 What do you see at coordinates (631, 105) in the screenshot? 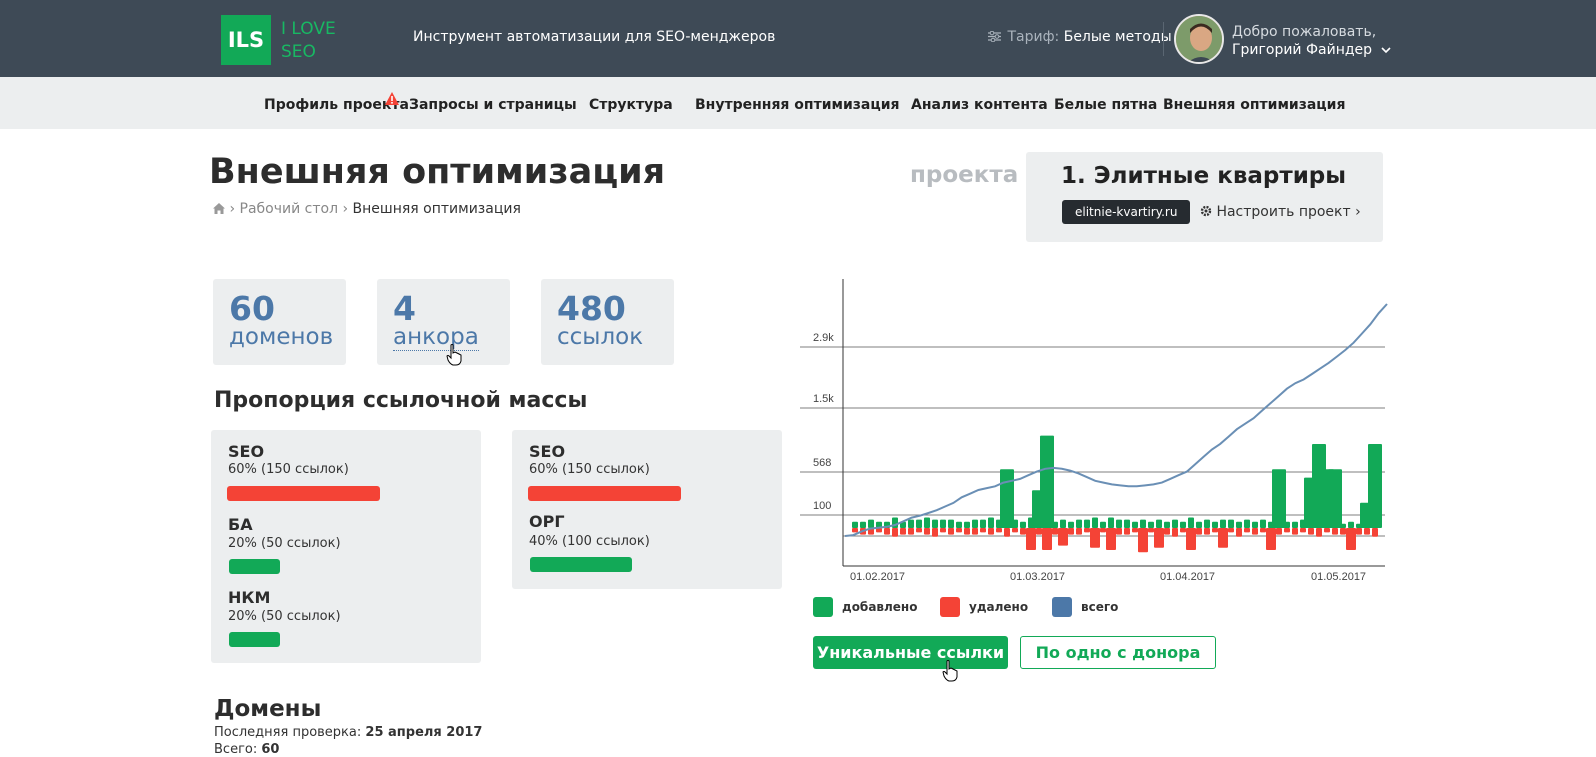
I see `nav-item-structure: Структура` at bounding box center [631, 105].